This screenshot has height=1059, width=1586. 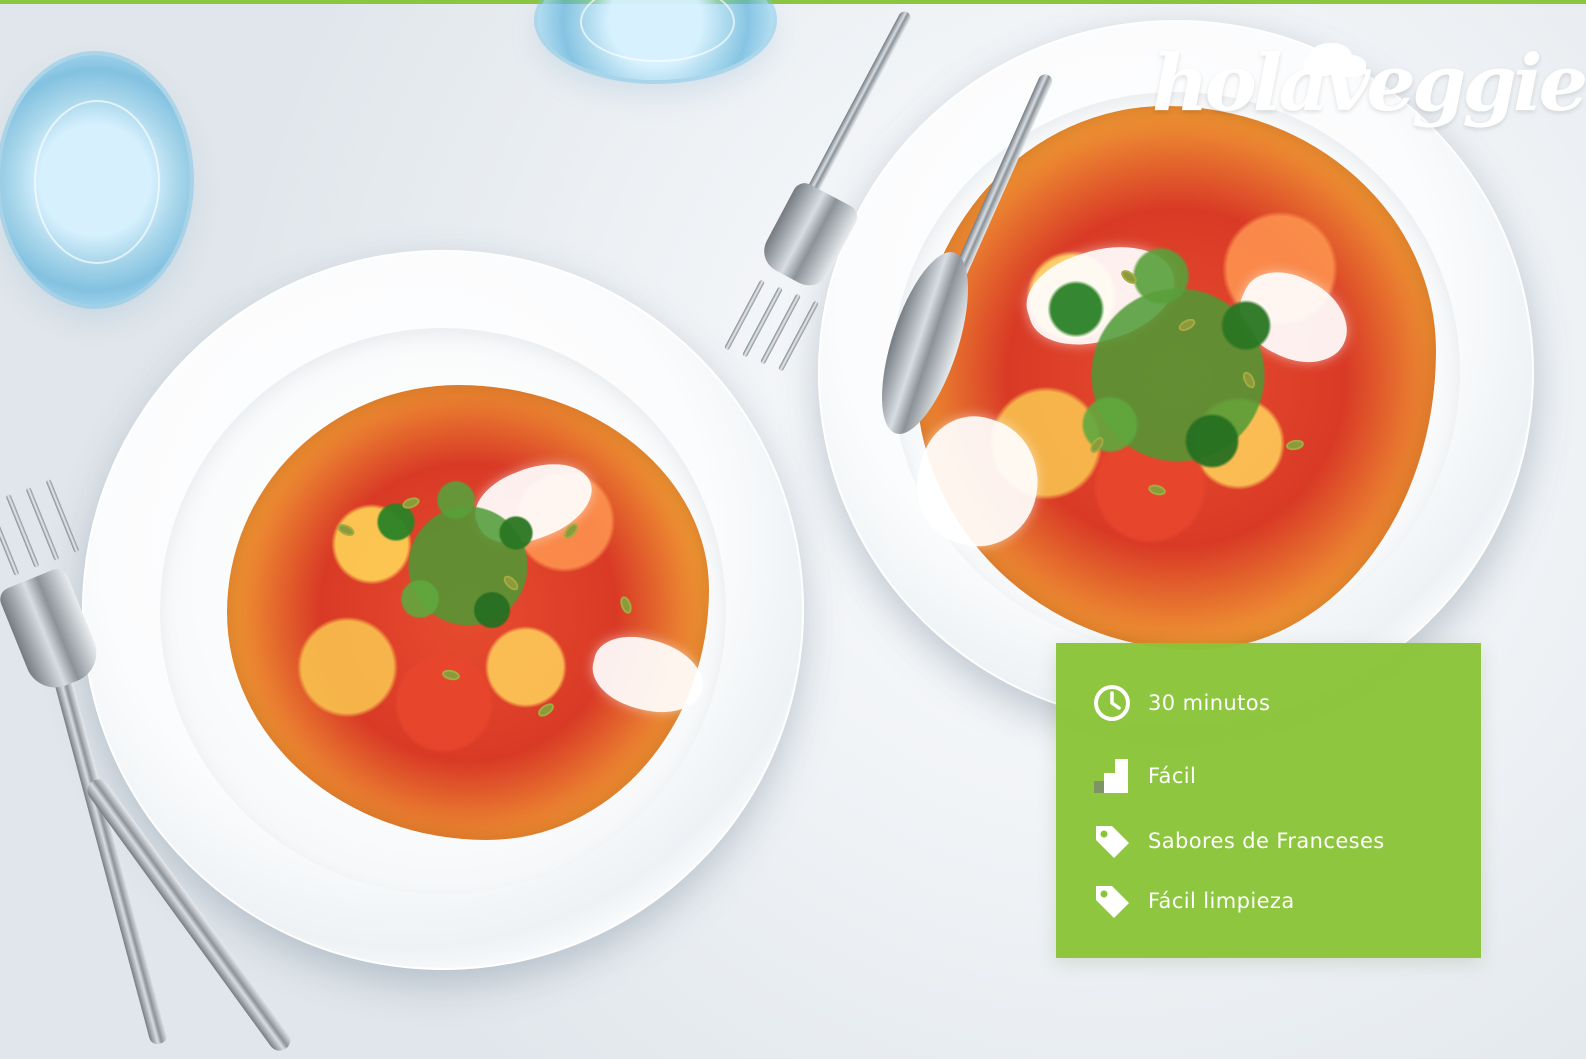 I want to click on top-accent-bar, so click(x=793, y=2).